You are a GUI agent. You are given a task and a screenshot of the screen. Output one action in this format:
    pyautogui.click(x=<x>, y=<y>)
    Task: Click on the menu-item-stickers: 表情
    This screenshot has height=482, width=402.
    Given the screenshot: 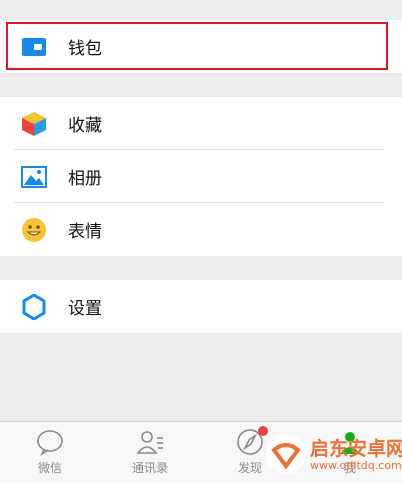 What is the action you would take?
    pyautogui.click(x=201, y=229)
    